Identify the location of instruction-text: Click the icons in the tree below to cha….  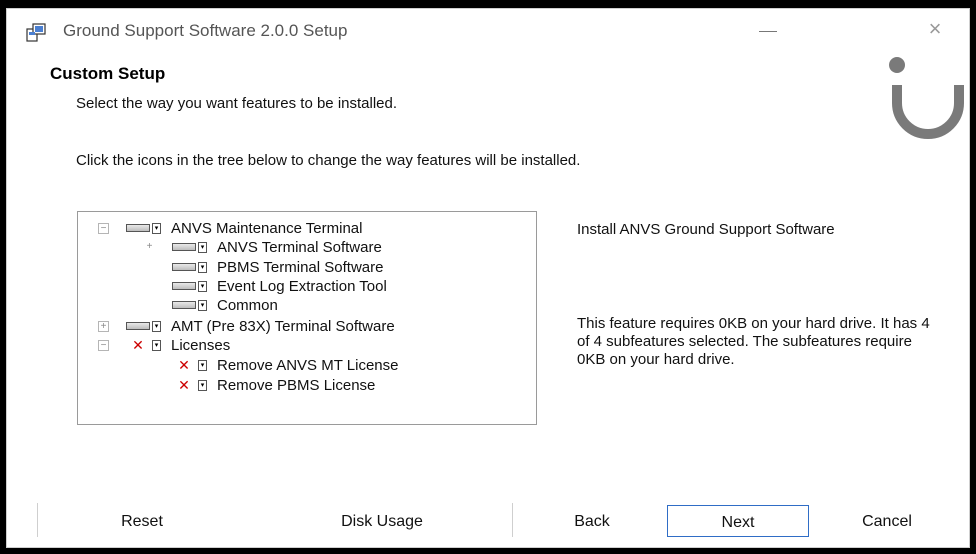
(328, 160).